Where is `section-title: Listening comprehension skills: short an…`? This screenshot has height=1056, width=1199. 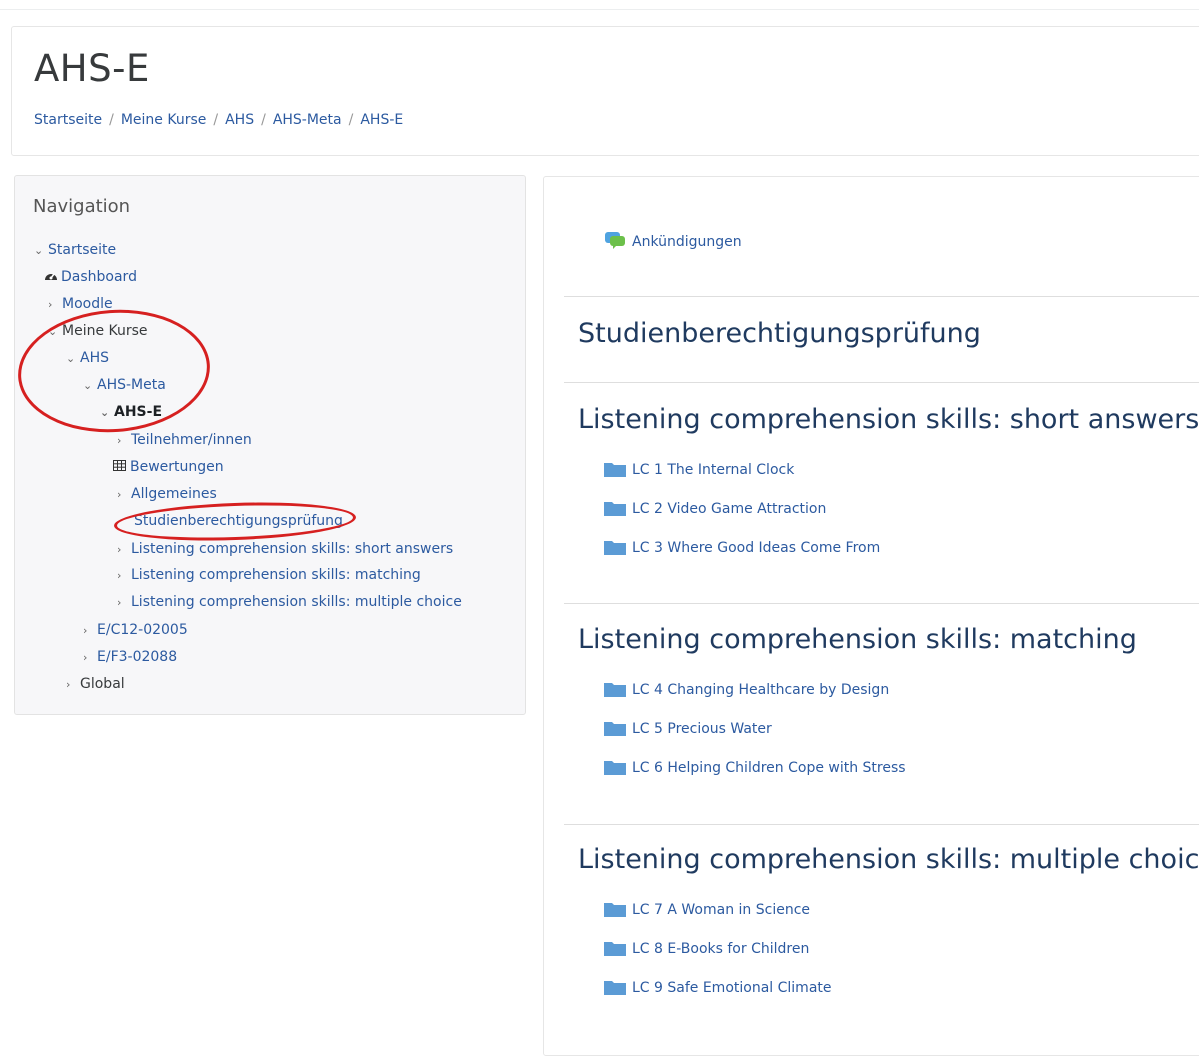 section-title: Listening comprehension skills: short an… is located at coordinates (888, 419).